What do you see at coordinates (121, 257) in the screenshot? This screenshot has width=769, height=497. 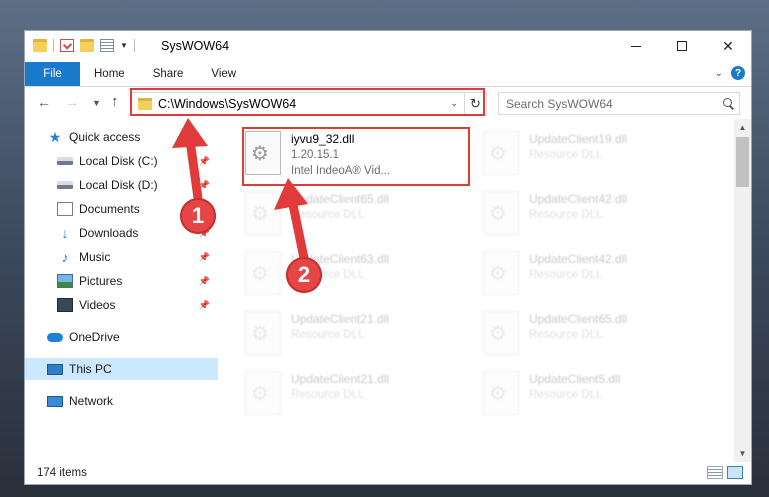 I see `sidebar-item-music: ♪ Music 📌` at bounding box center [121, 257].